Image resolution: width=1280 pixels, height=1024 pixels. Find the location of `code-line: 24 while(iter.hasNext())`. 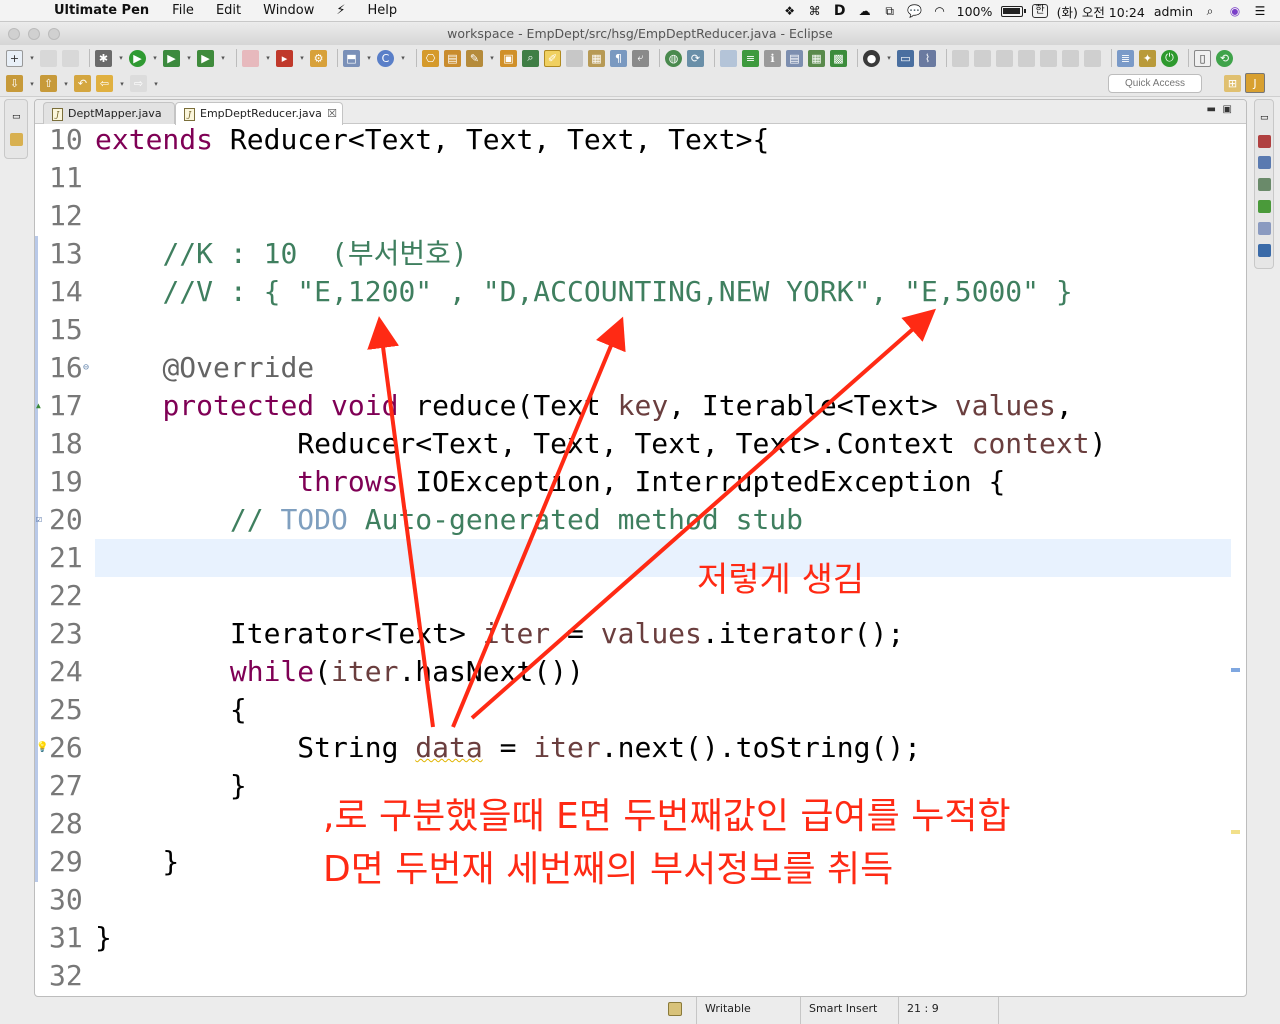

code-line: 24 while(iter.hasNext()) is located at coordinates (640, 672).